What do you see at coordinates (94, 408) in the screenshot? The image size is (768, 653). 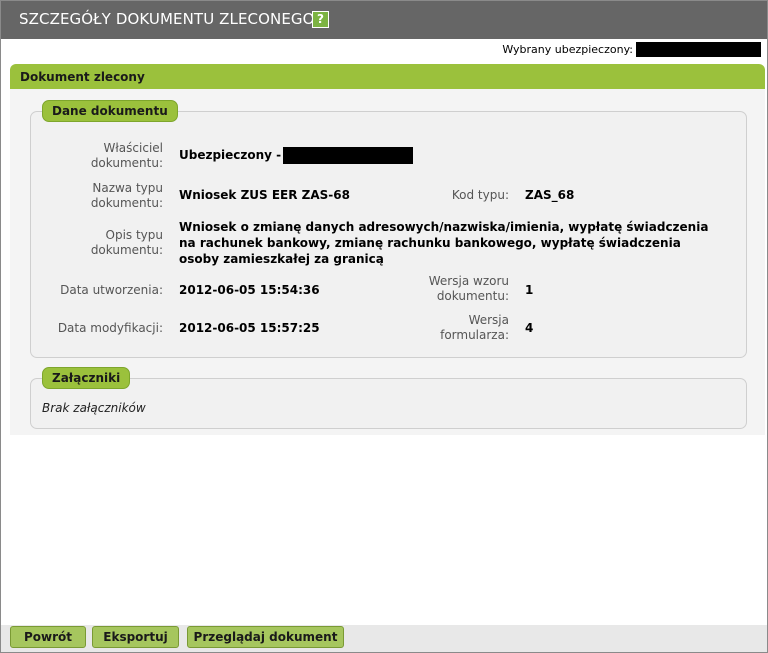 I see `attachments-empty-text: Brak załączników` at bounding box center [94, 408].